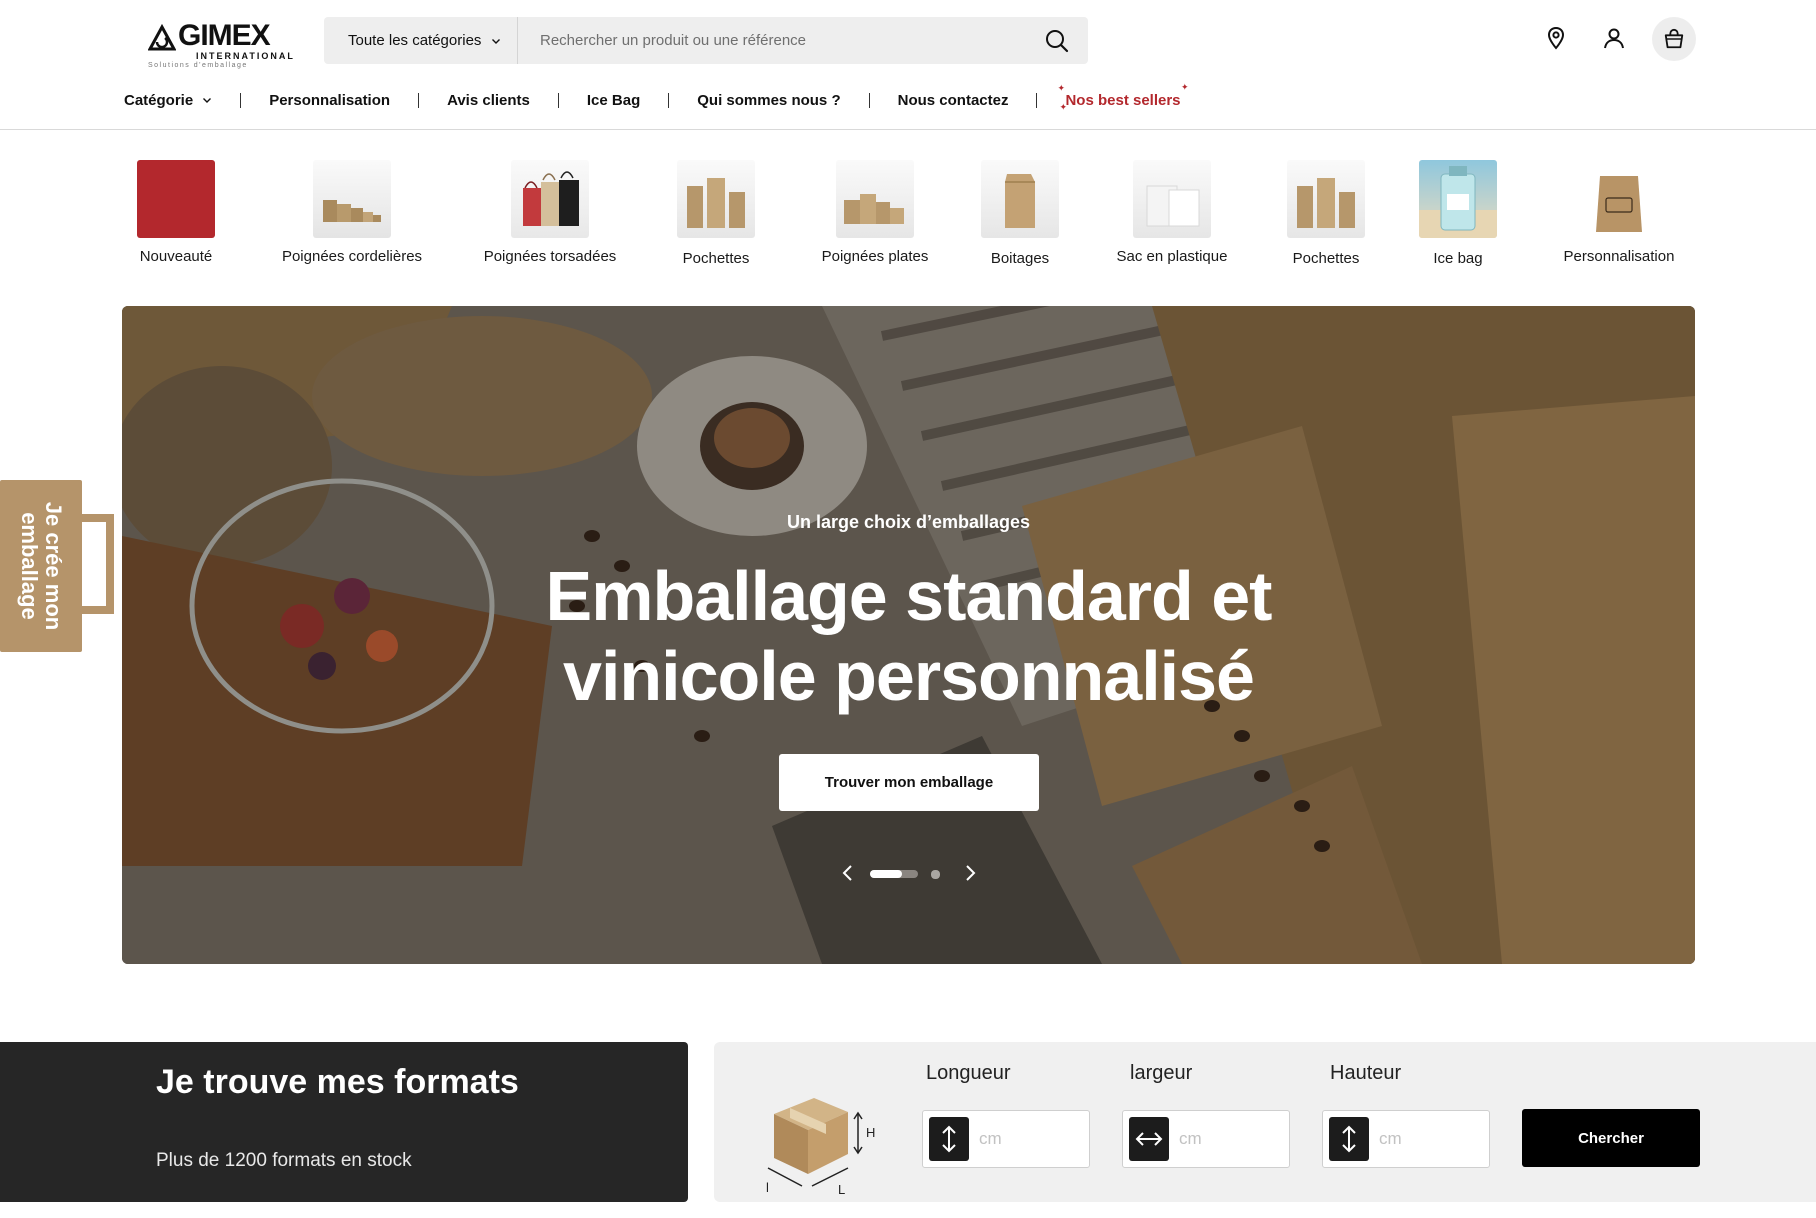  I want to click on hero-title-line: Emballage standard et, so click(909, 596).